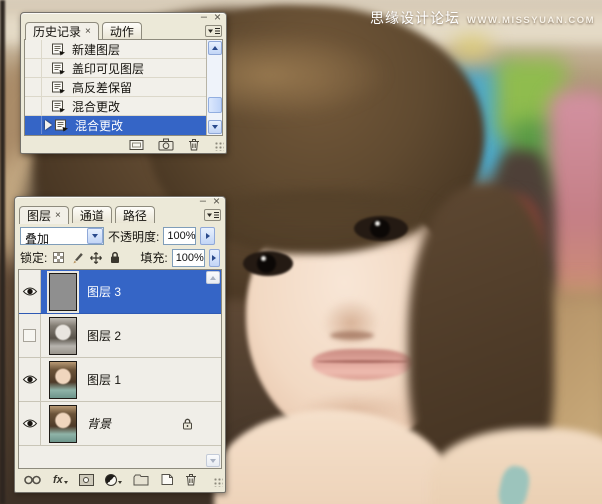 This screenshot has width=602, height=504. I want to click on current-state-pointer-icon, so click(48, 125).